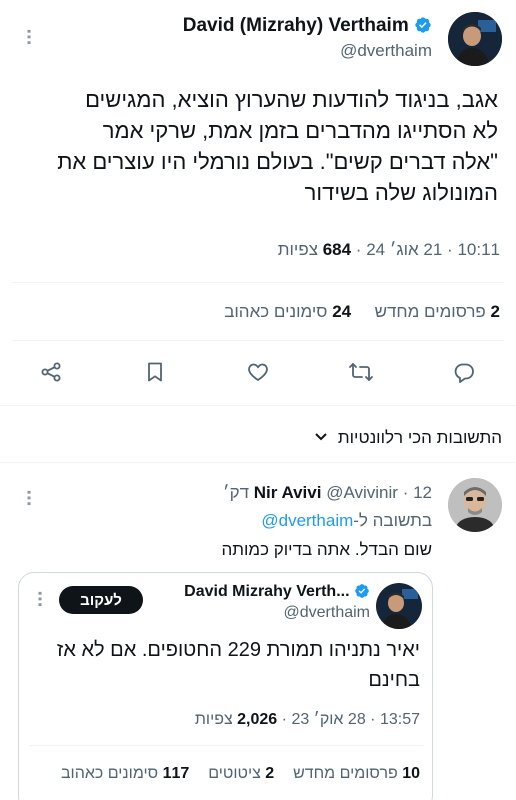 The image size is (516, 800). Describe the element at coordinates (297, 249) in the screenshot. I see `views-label: צפיות` at that location.